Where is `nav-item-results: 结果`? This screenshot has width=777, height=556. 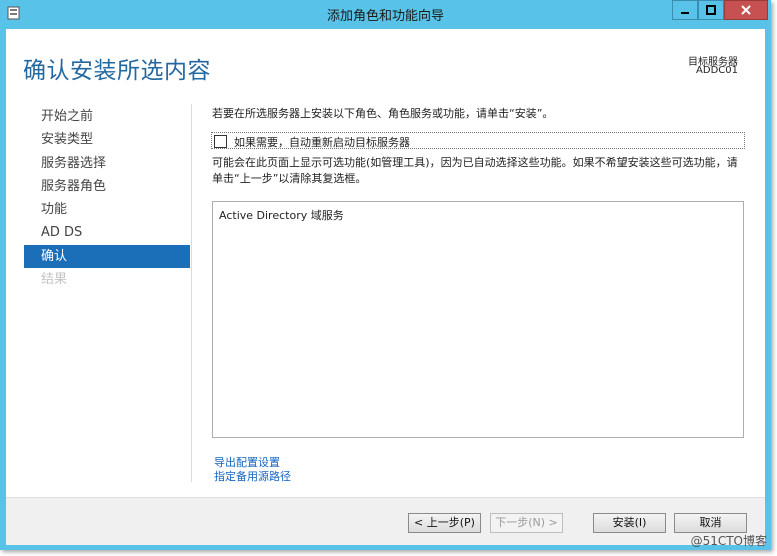
nav-item-results: 结果 is located at coordinates (54, 280).